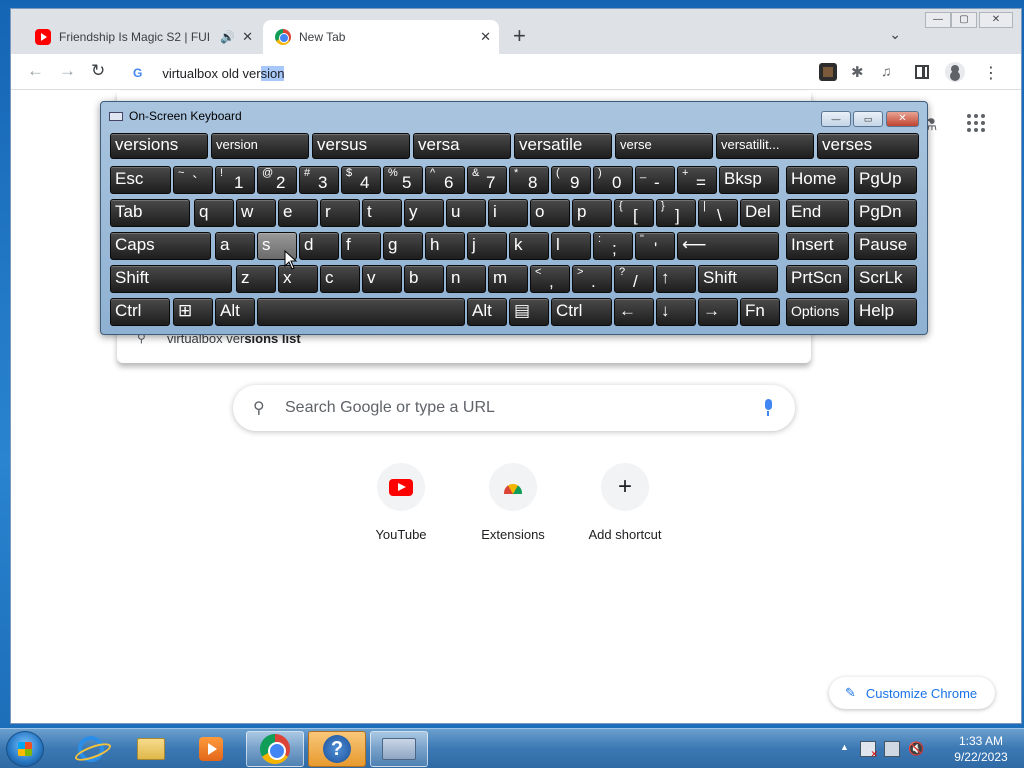 Image resolution: width=1024 pixels, height=768 pixels. What do you see at coordinates (885, 279) in the screenshot?
I see `key-scrlk: ScrLk` at bounding box center [885, 279].